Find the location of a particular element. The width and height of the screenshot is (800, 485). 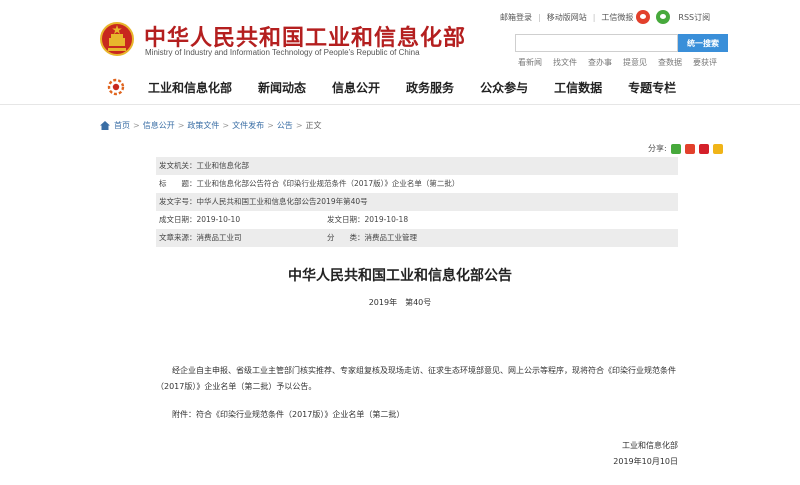

national-emblem-icon is located at coordinates (117, 39).